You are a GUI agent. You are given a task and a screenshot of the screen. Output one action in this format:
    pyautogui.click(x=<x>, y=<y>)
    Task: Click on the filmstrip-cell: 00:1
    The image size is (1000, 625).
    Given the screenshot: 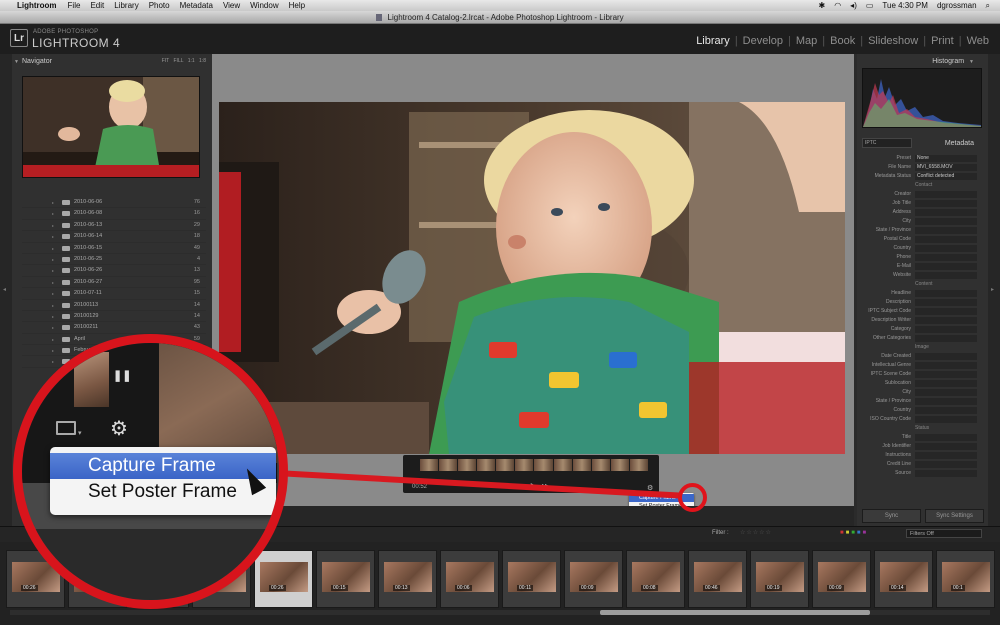 What is the action you would take?
    pyautogui.click(x=965, y=579)
    